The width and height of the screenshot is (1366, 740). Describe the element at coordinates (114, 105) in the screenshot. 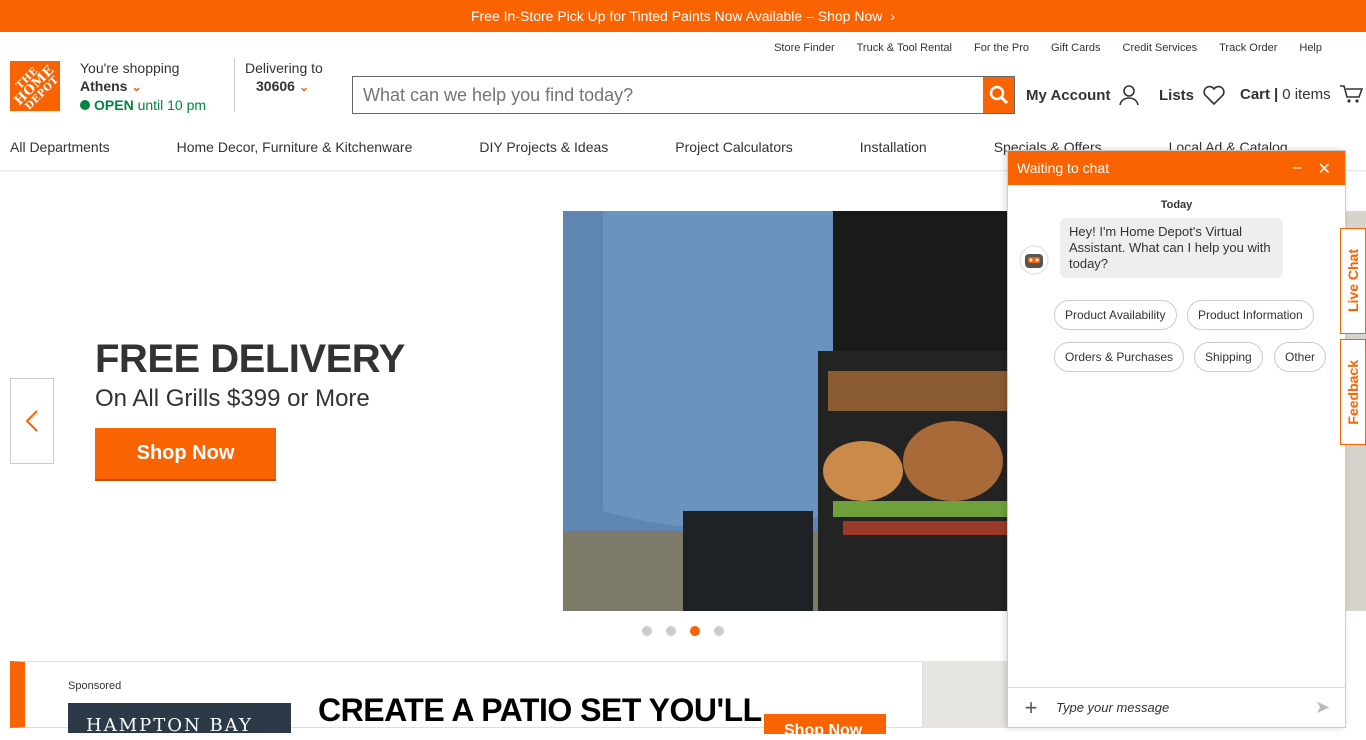

I see `open-status: OPEN` at that location.